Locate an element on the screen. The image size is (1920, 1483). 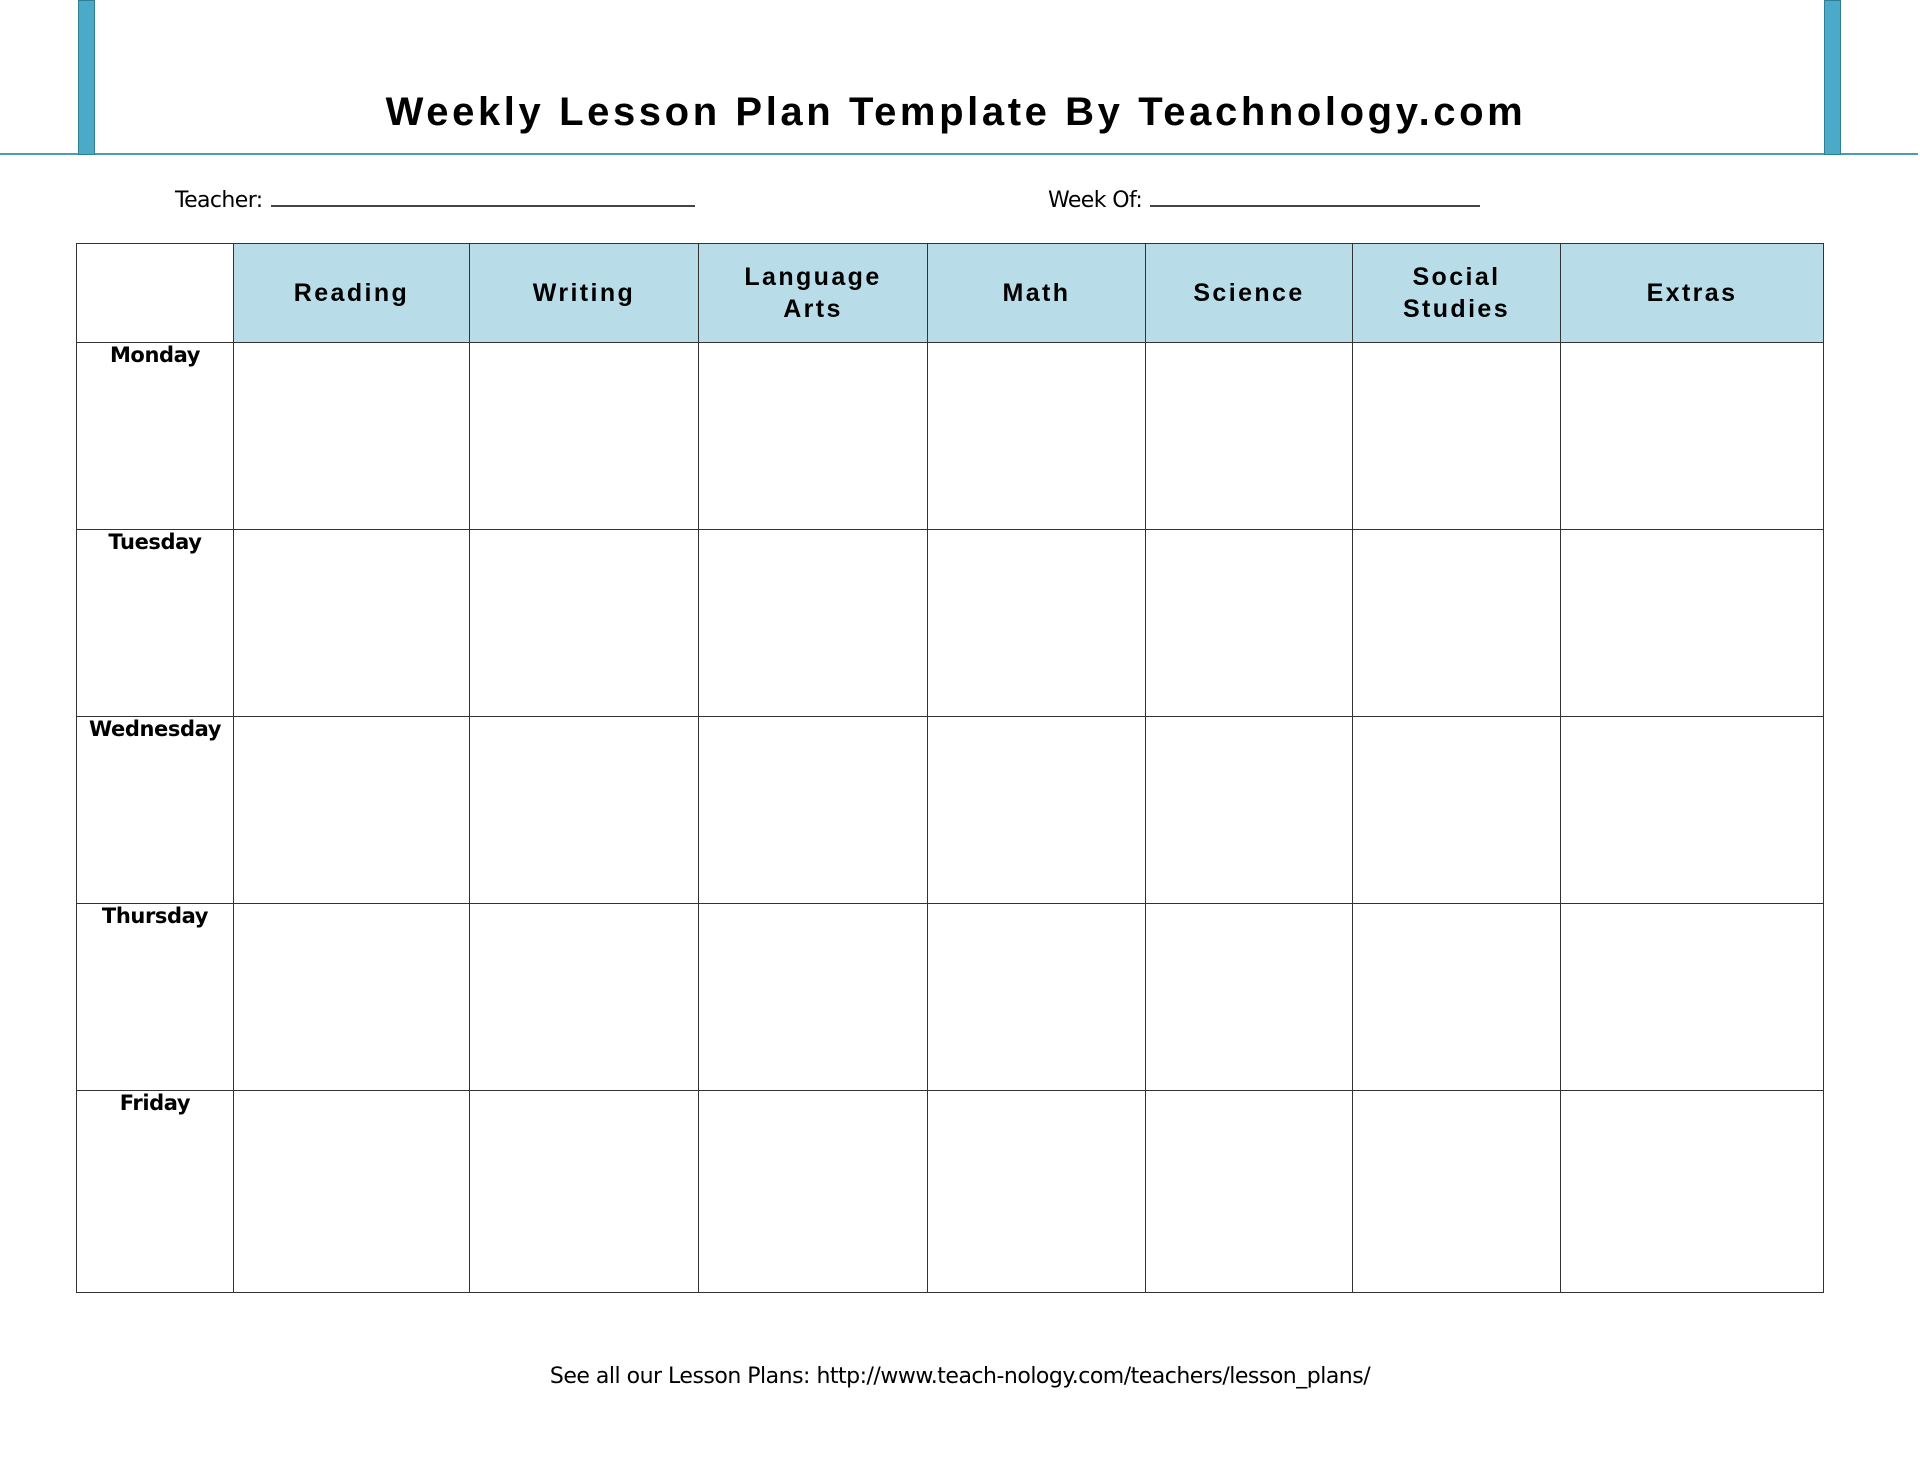
week-of-field: Week Of: is located at coordinates (1264, 199).